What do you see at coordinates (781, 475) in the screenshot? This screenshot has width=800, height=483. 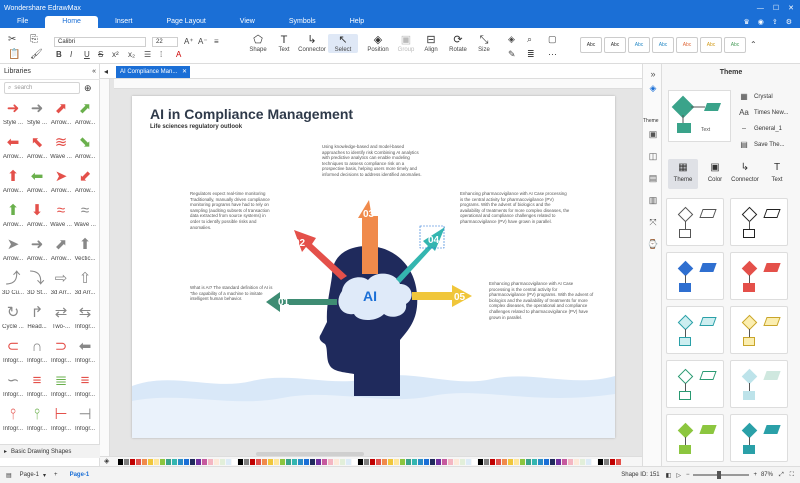 I see `fit-page-icon: ⤢` at bounding box center [781, 475].